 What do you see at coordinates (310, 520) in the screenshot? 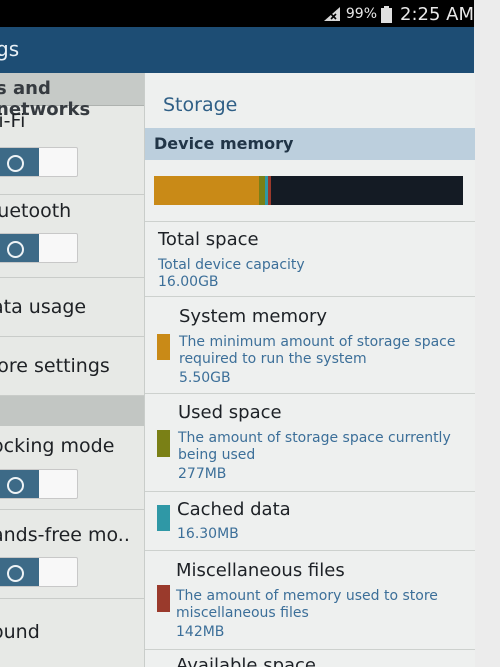
I see `cached-data-row: Cached data 16.30MB` at bounding box center [310, 520].